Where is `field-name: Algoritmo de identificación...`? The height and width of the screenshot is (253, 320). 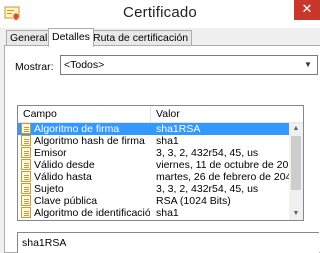 field-name: Algoritmo de identificación... is located at coordinates (92, 213).